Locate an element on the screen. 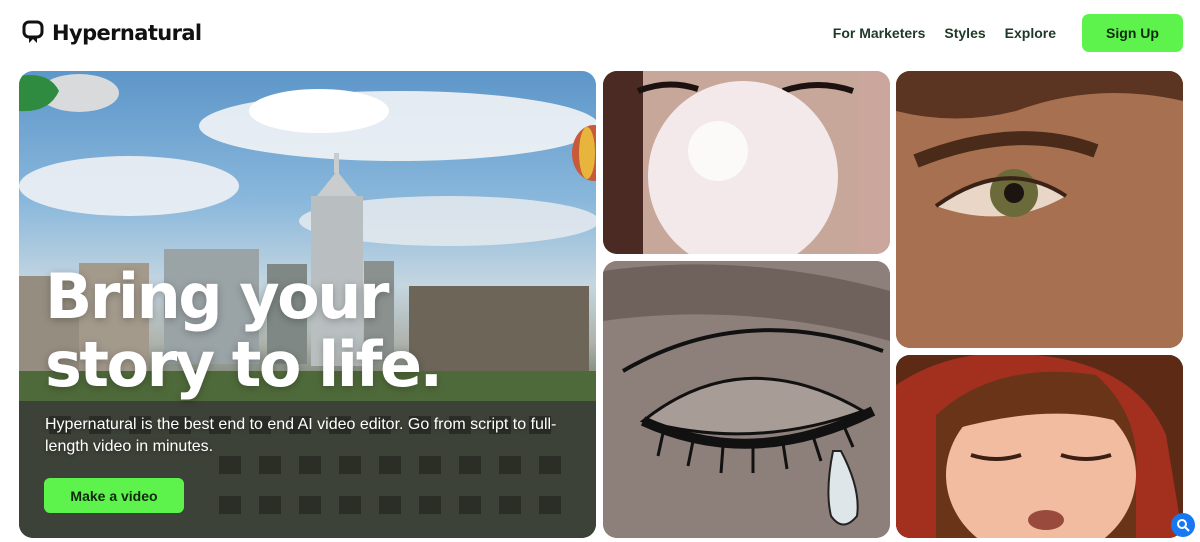 This screenshot has width=1200, height=542. gallery-bubble-gum-portrait is located at coordinates (746, 162).